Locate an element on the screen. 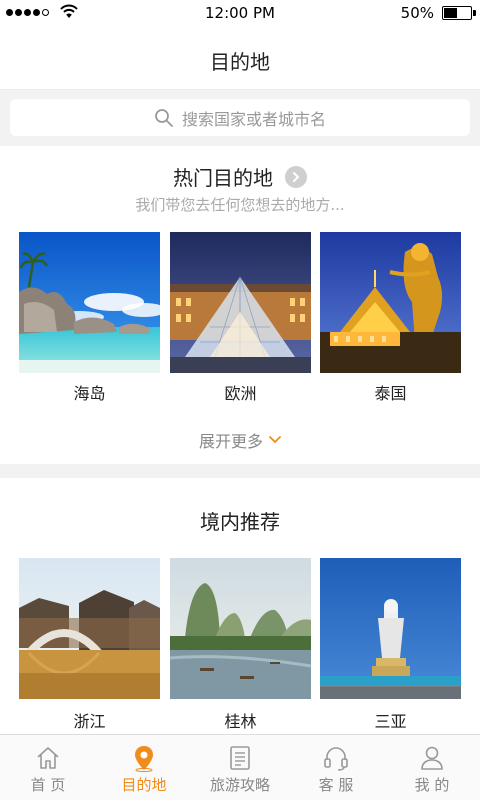 This screenshot has height=800, width=480. hot-destinations-title: 热门目的地 is located at coordinates (223, 178).